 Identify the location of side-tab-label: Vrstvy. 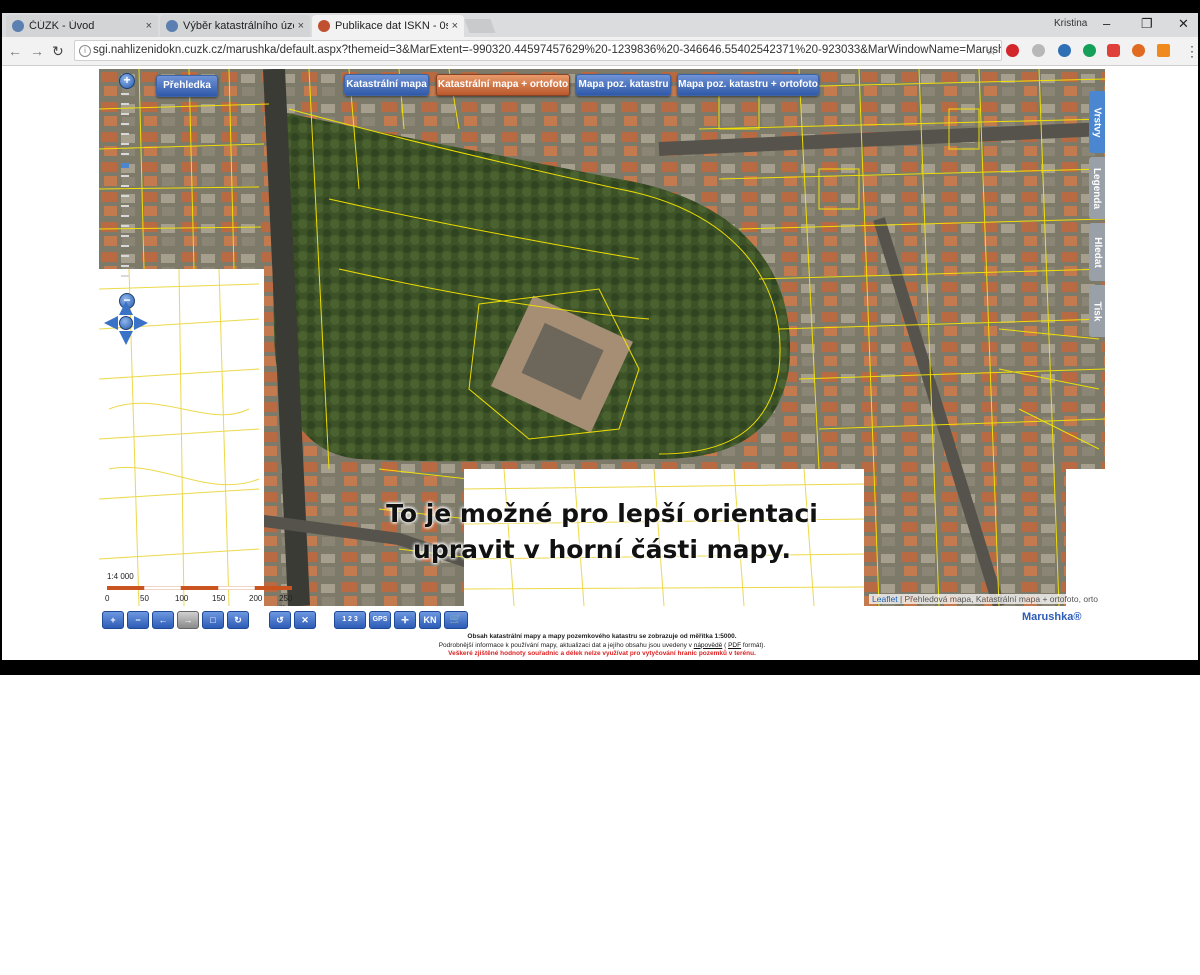
(1097, 122).